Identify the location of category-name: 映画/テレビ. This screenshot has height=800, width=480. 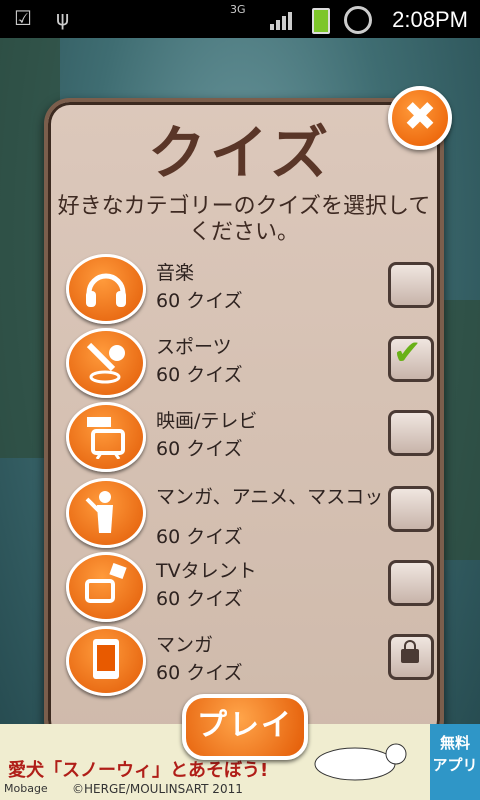
(207, 421).